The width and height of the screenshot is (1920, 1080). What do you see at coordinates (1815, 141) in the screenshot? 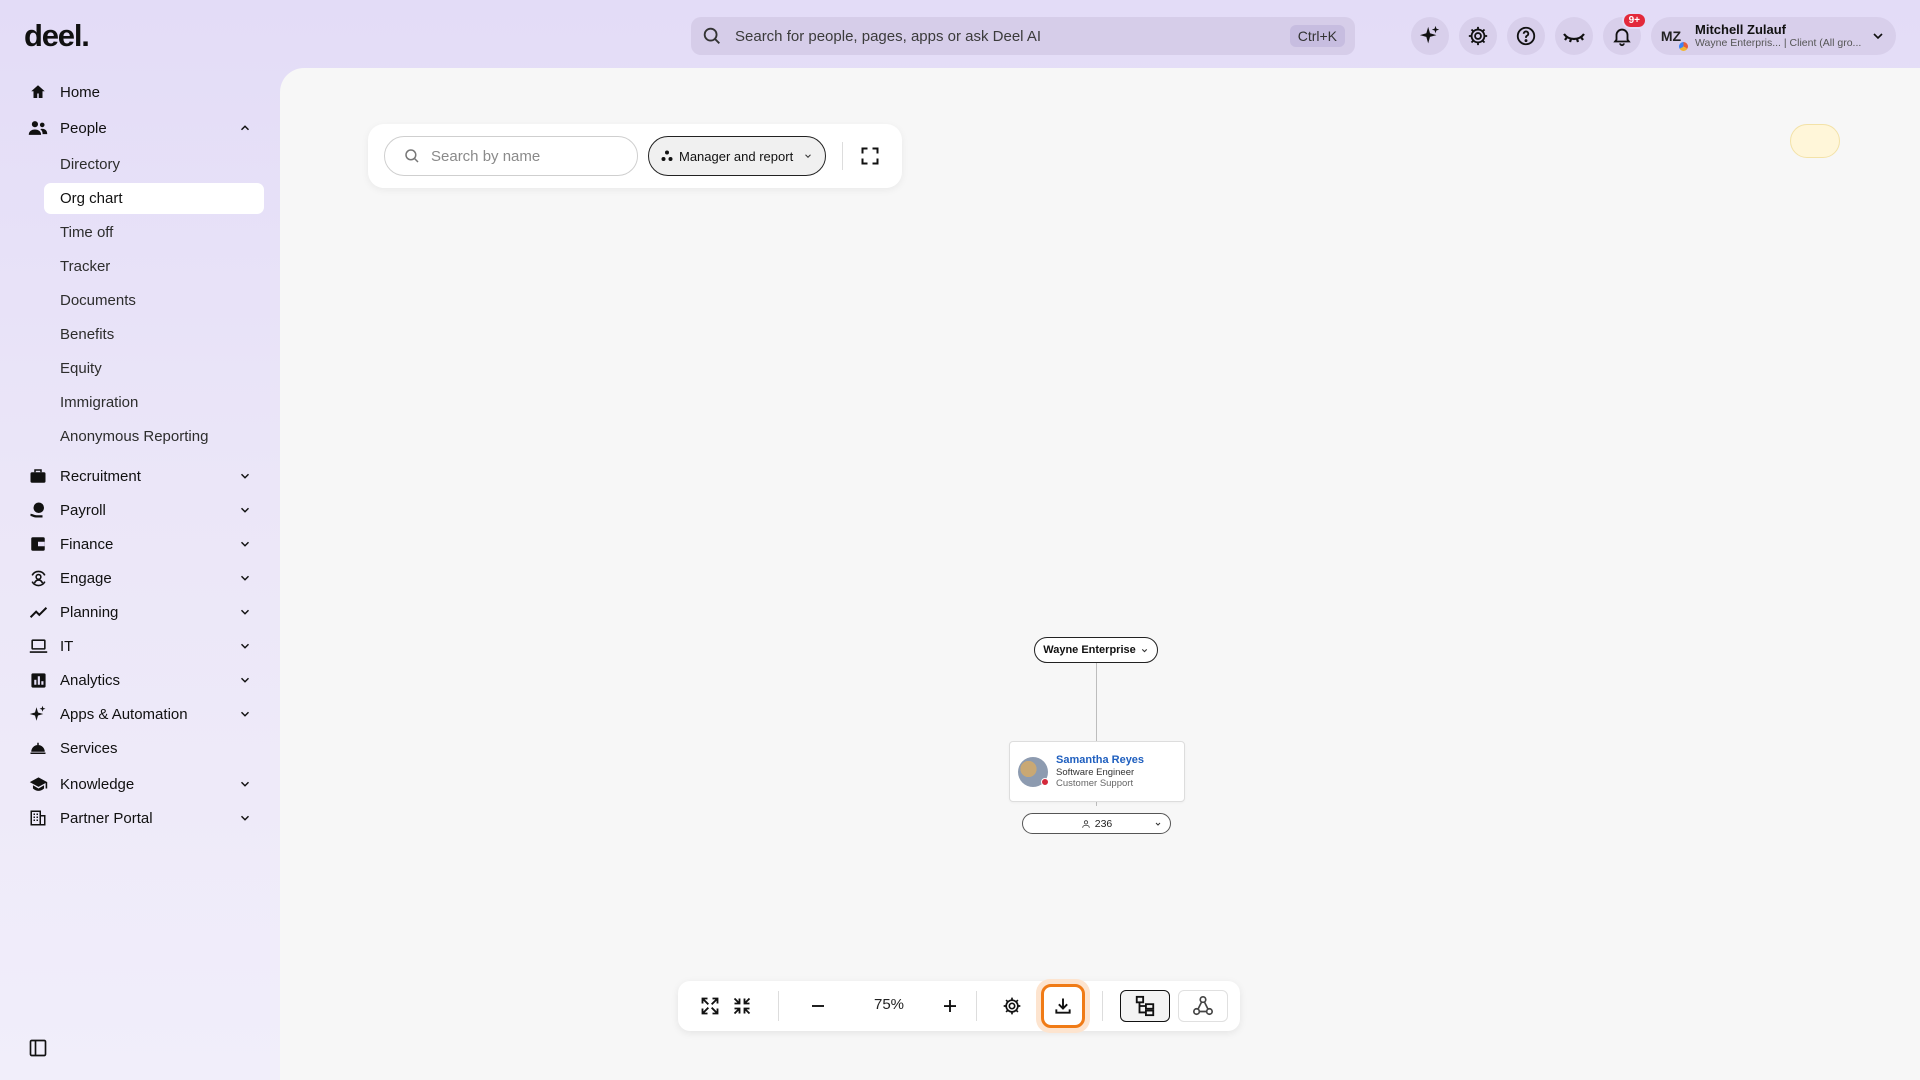
I see `status-indicator` at bounding box center [1815, 141].